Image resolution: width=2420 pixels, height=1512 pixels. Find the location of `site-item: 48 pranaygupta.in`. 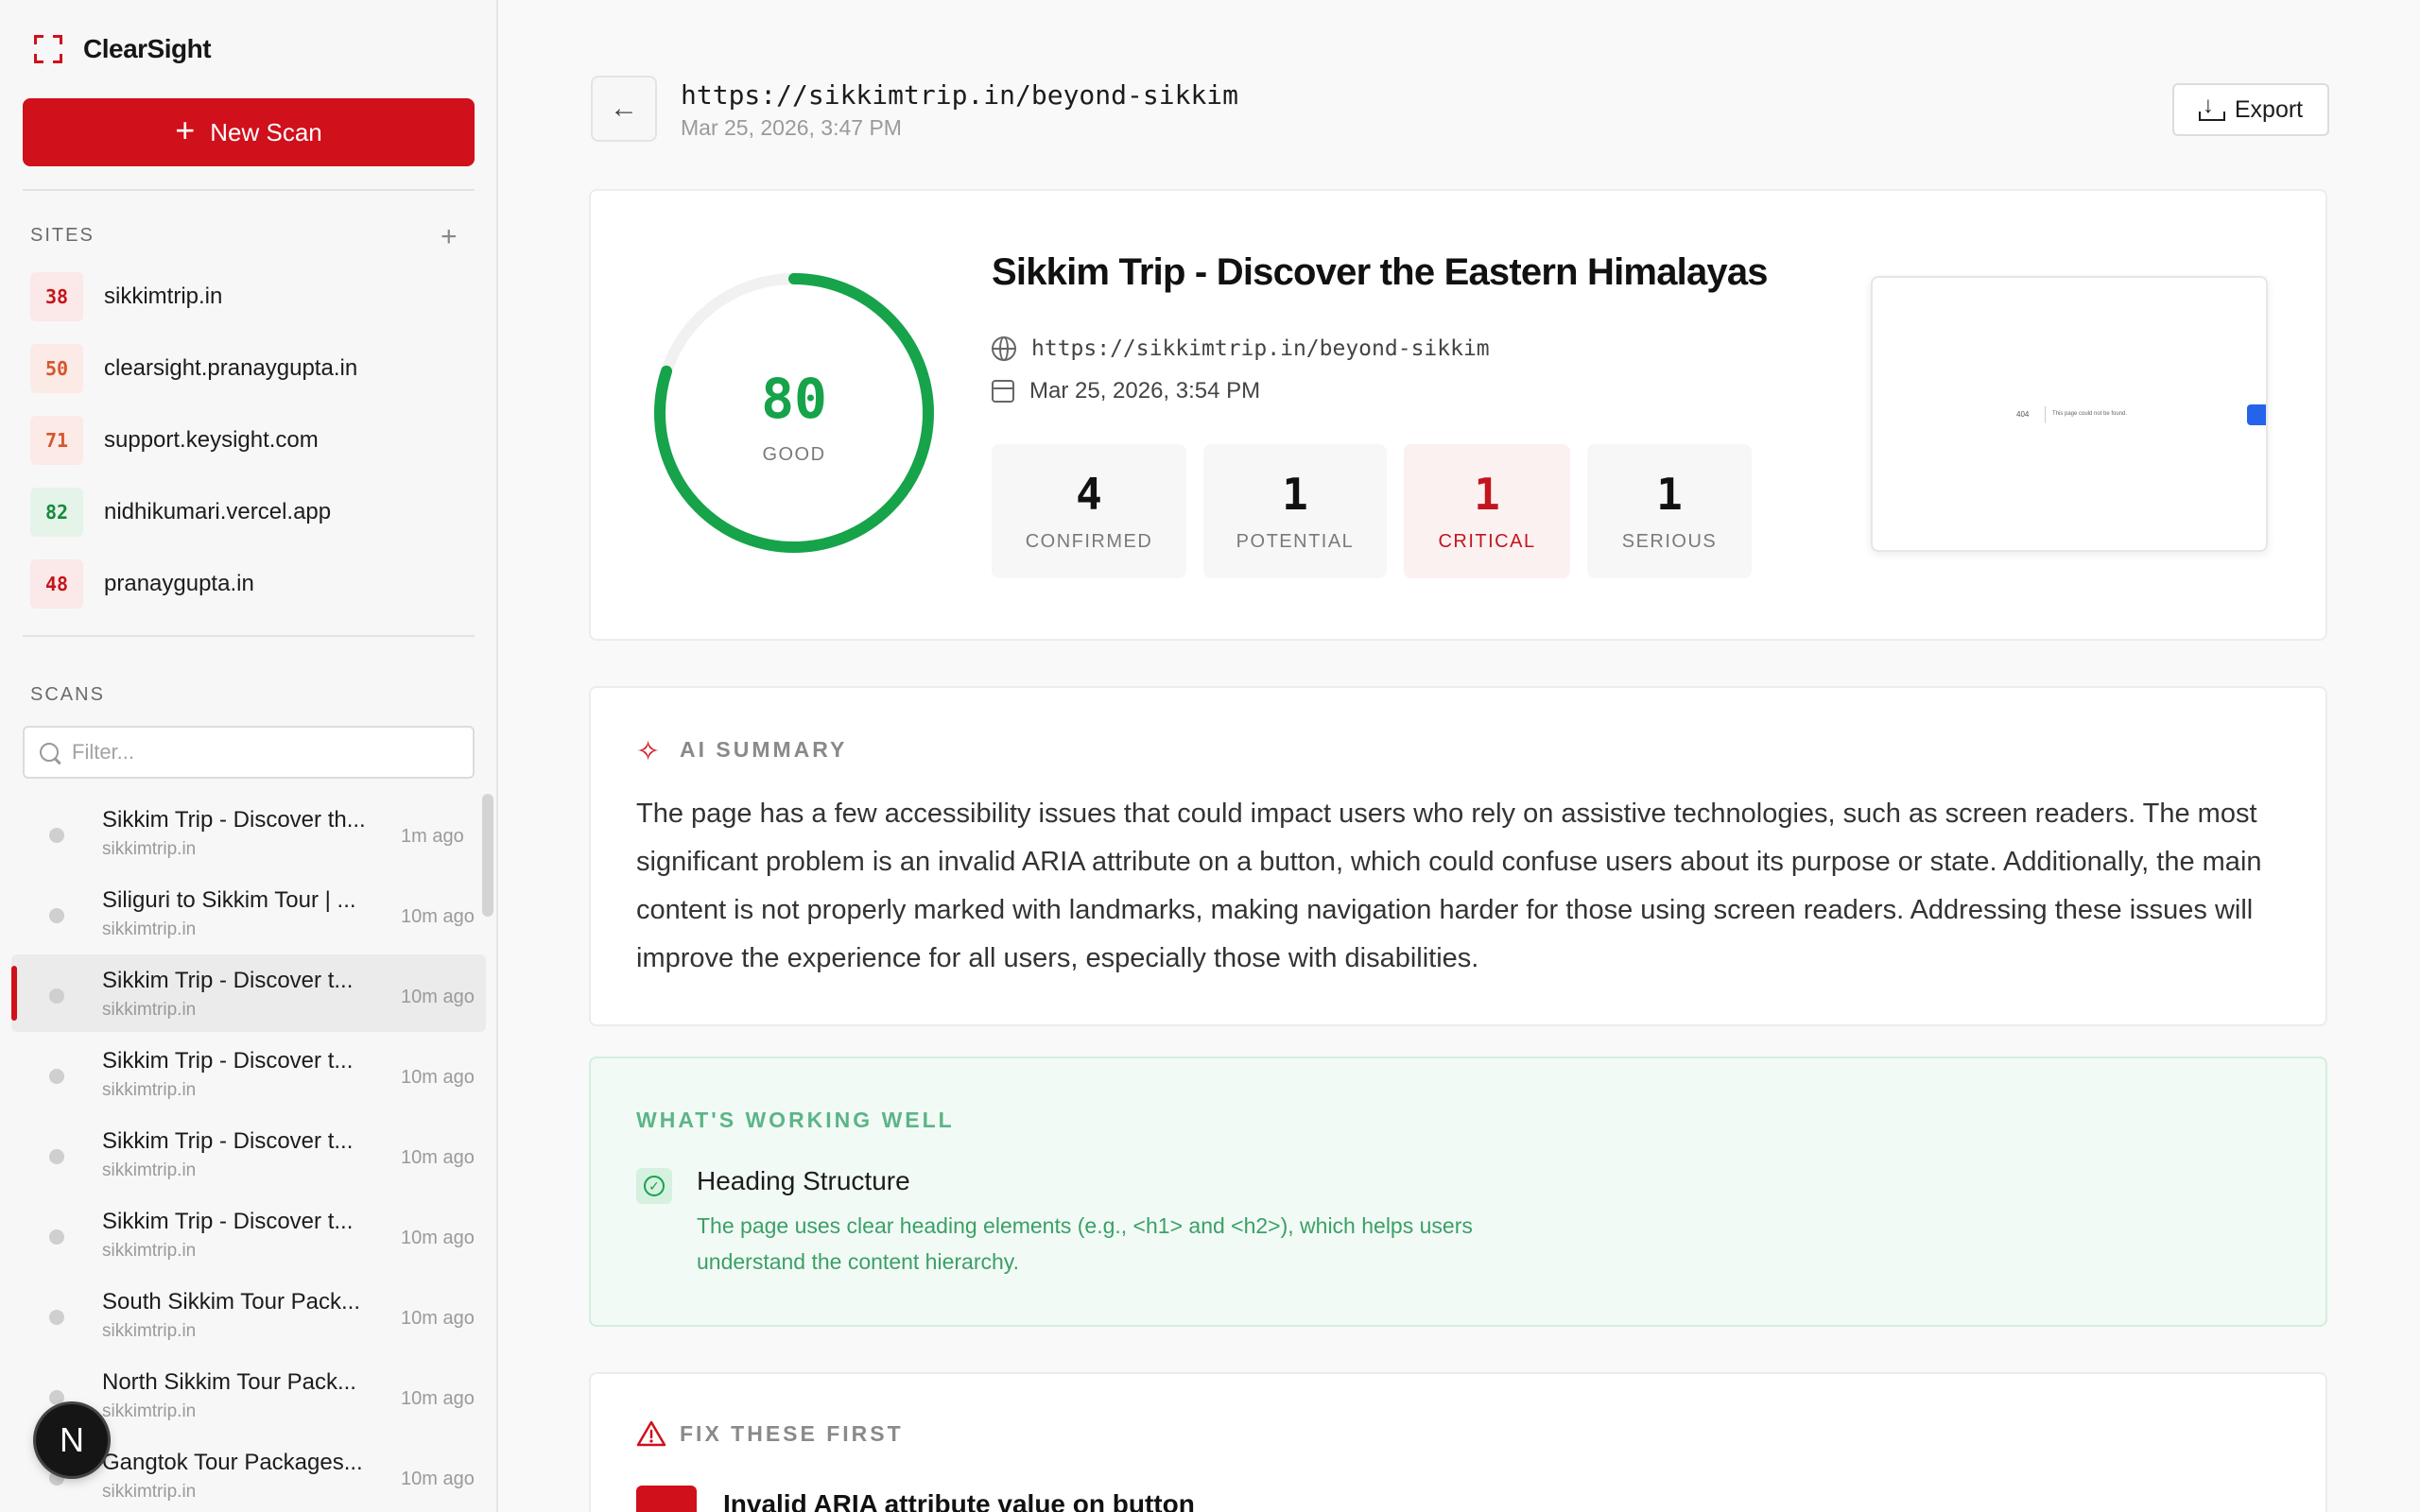

site-item: 48 pranaygupta.in is located at coordinates (142, 584).